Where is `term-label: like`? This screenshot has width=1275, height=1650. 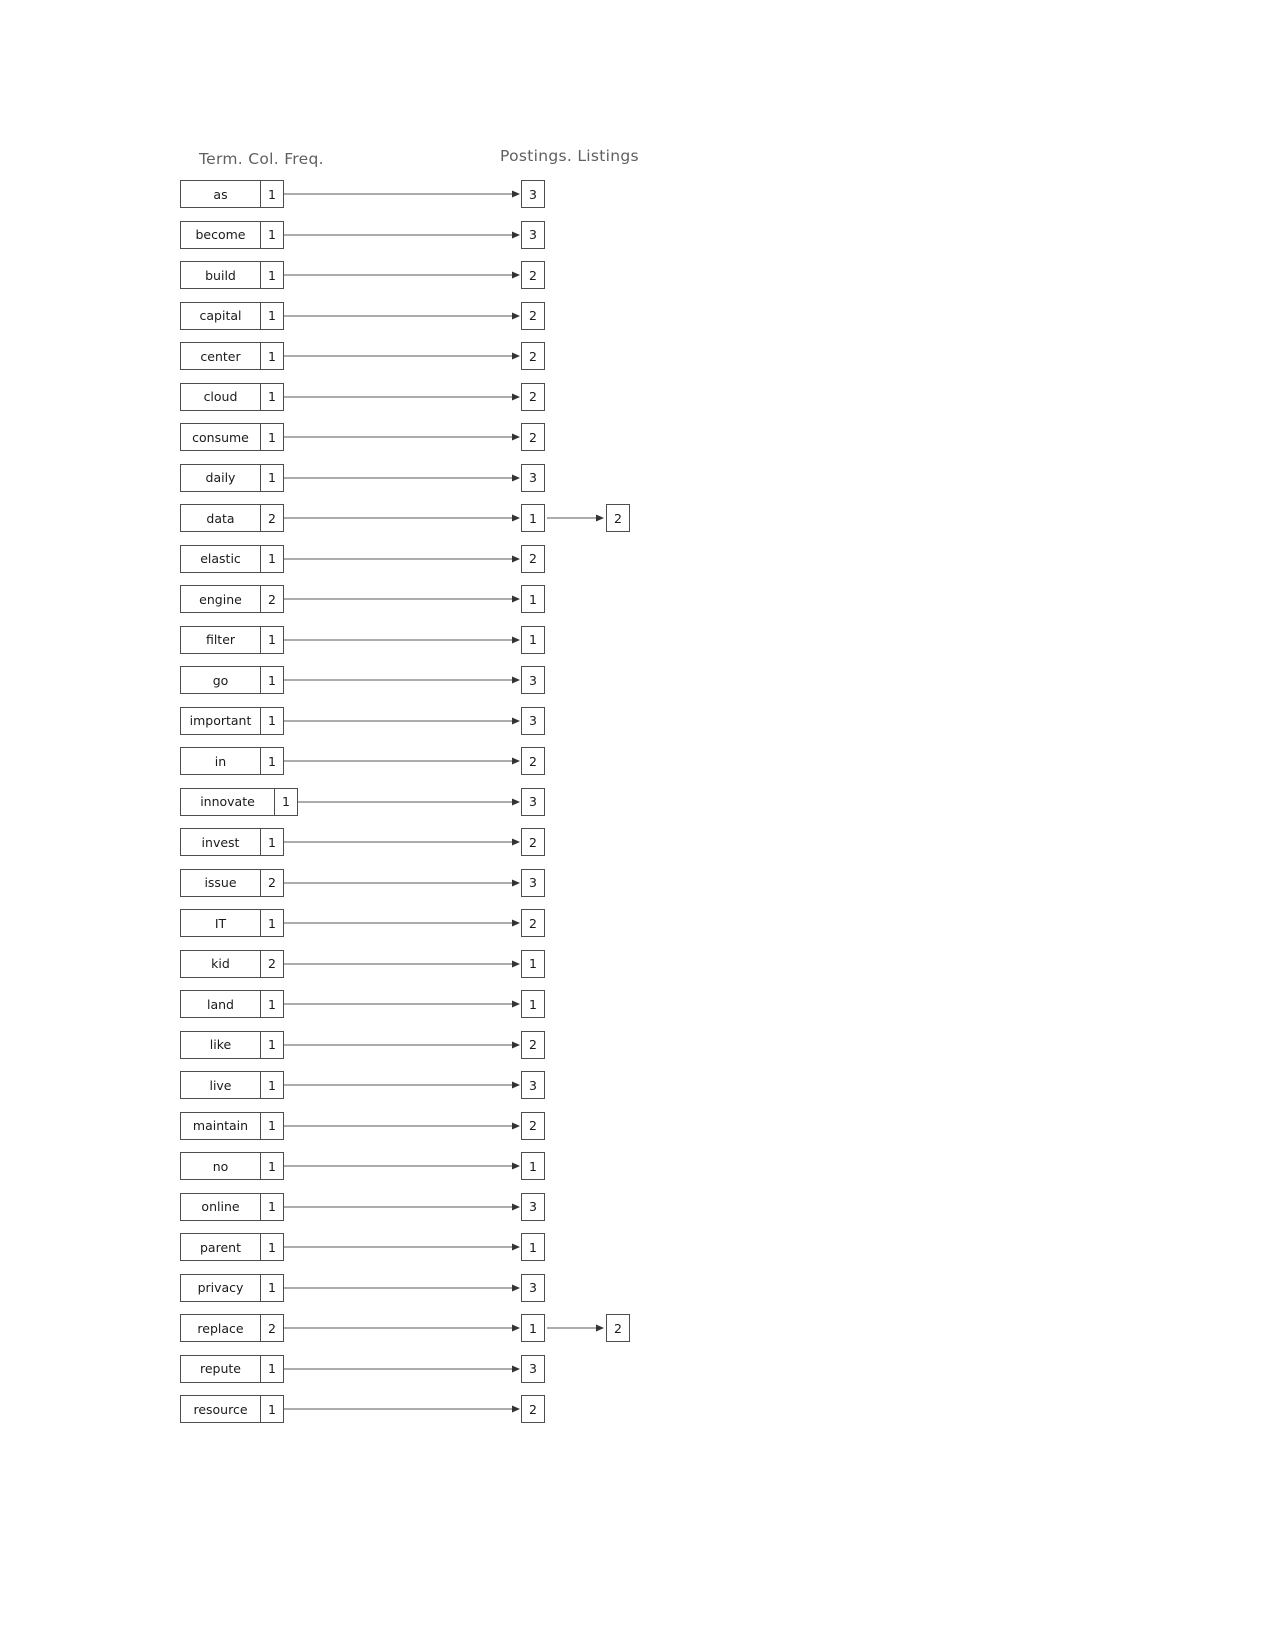 term-label: like is located at coordinates (221, 1044).